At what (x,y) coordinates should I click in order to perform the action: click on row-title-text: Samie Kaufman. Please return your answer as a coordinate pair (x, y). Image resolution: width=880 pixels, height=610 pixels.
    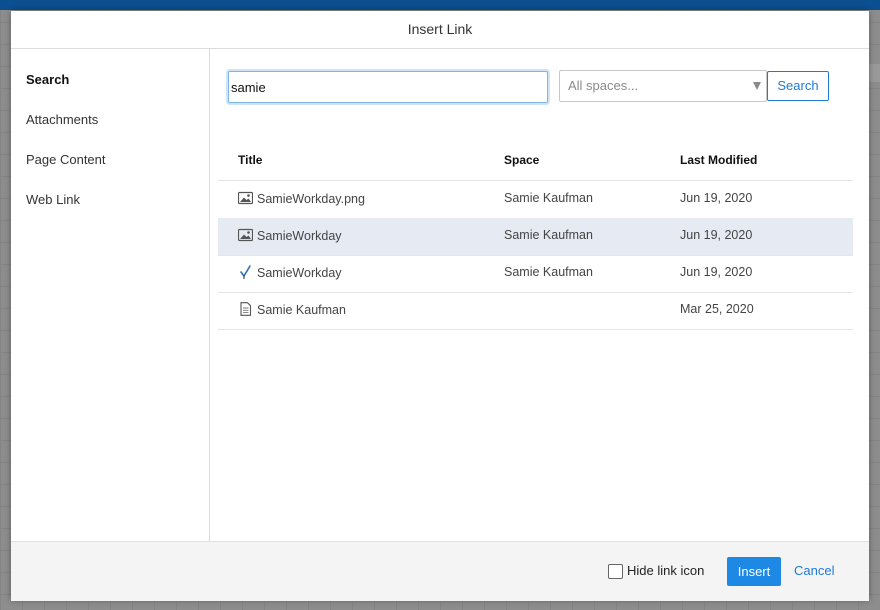
    Looking at the image, I should click on (301, 310).